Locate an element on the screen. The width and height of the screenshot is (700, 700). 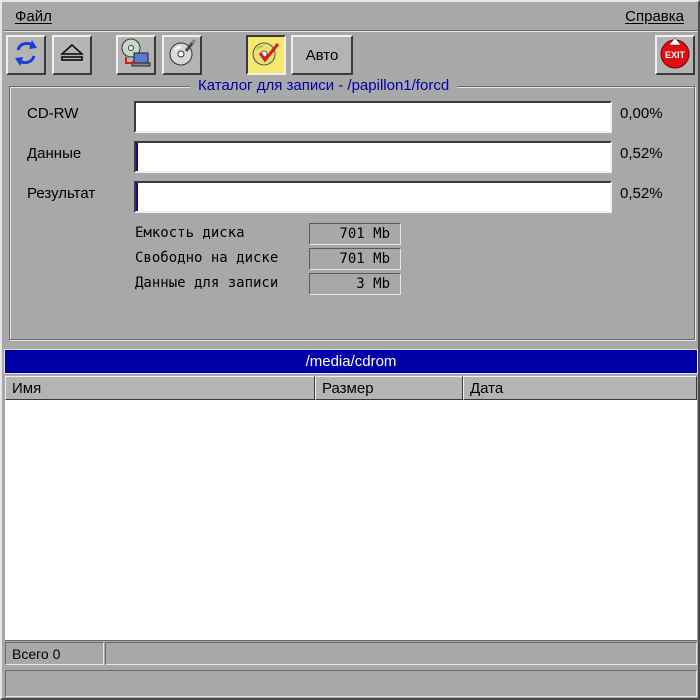
file-count-status: Всего 0 is located at coordinates (54, 653).